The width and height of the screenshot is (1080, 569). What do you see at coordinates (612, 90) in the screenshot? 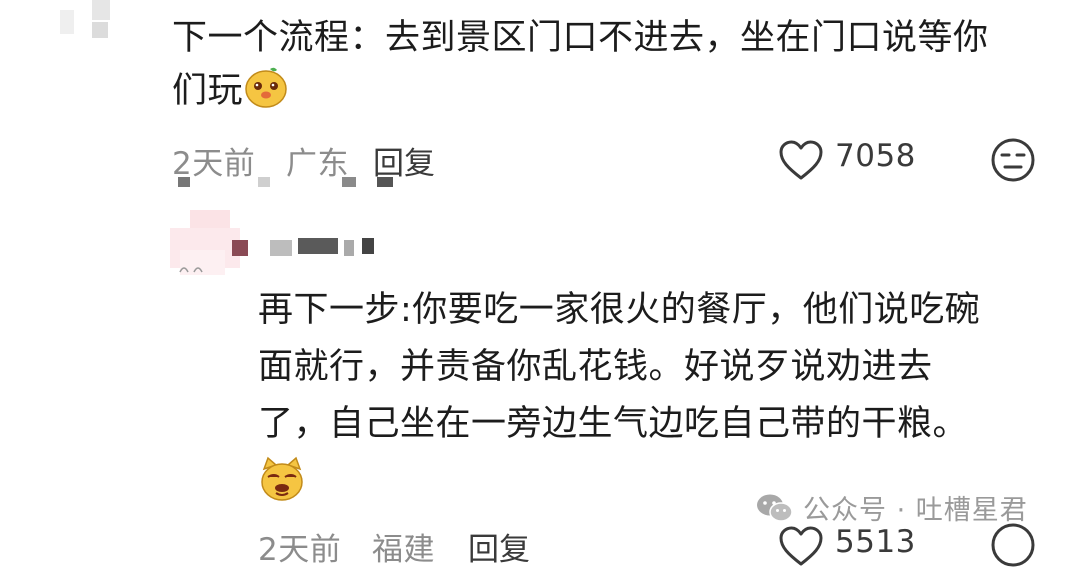
I see `comment-line: 们玩` at bounding box center [612, 90].